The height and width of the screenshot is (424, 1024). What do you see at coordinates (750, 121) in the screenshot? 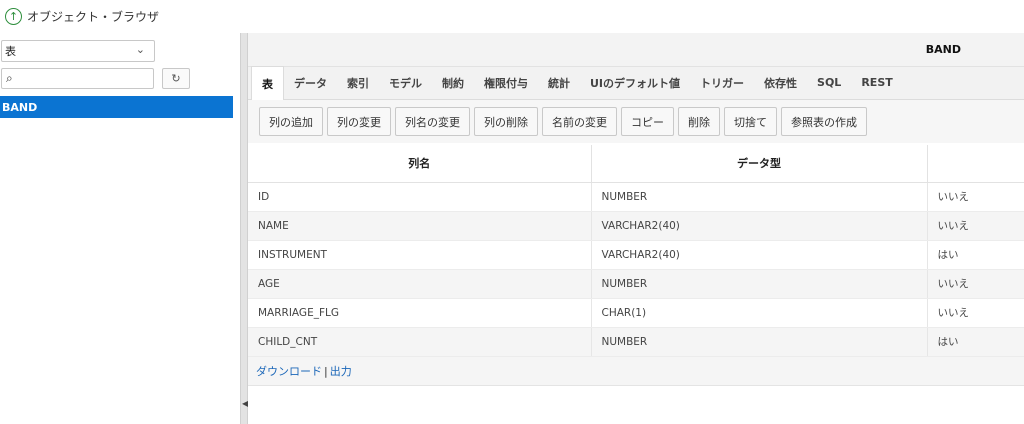
I see `truncate-button: 切捨て` at bounding box center [750, 121].